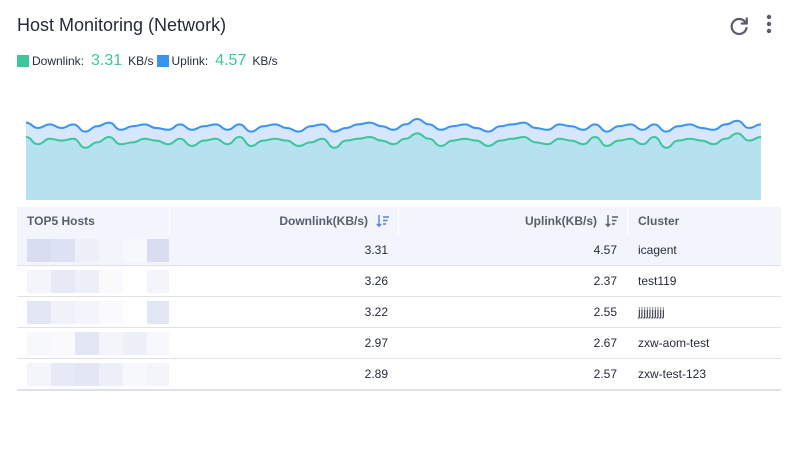  Describe the element at coordinates (605, 343) in the screenshot. I see `uplink-cell: 2.67` at that location.